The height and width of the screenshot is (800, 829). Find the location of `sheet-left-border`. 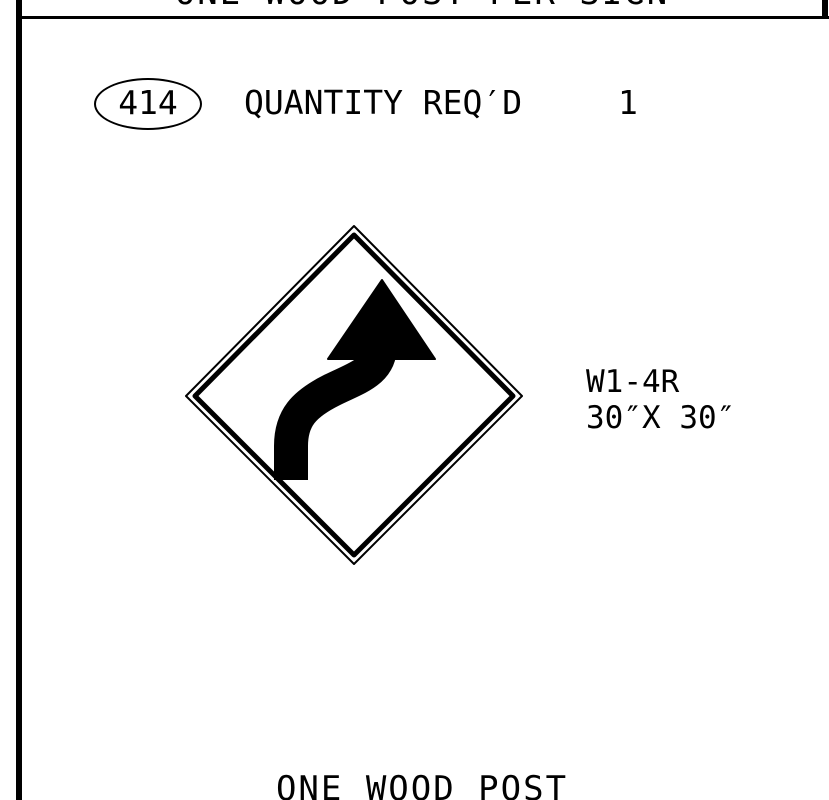

sheet-left-border is located at coordinates (19, 400).